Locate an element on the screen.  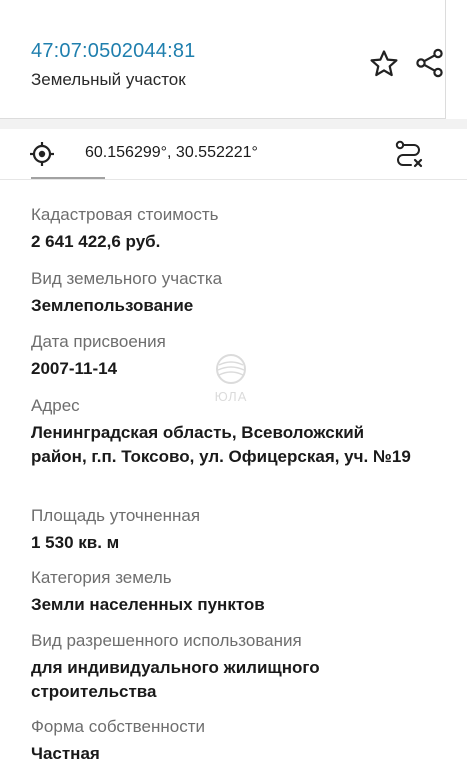
field-label: Дата присвоения is located at coordinates (98, 341).